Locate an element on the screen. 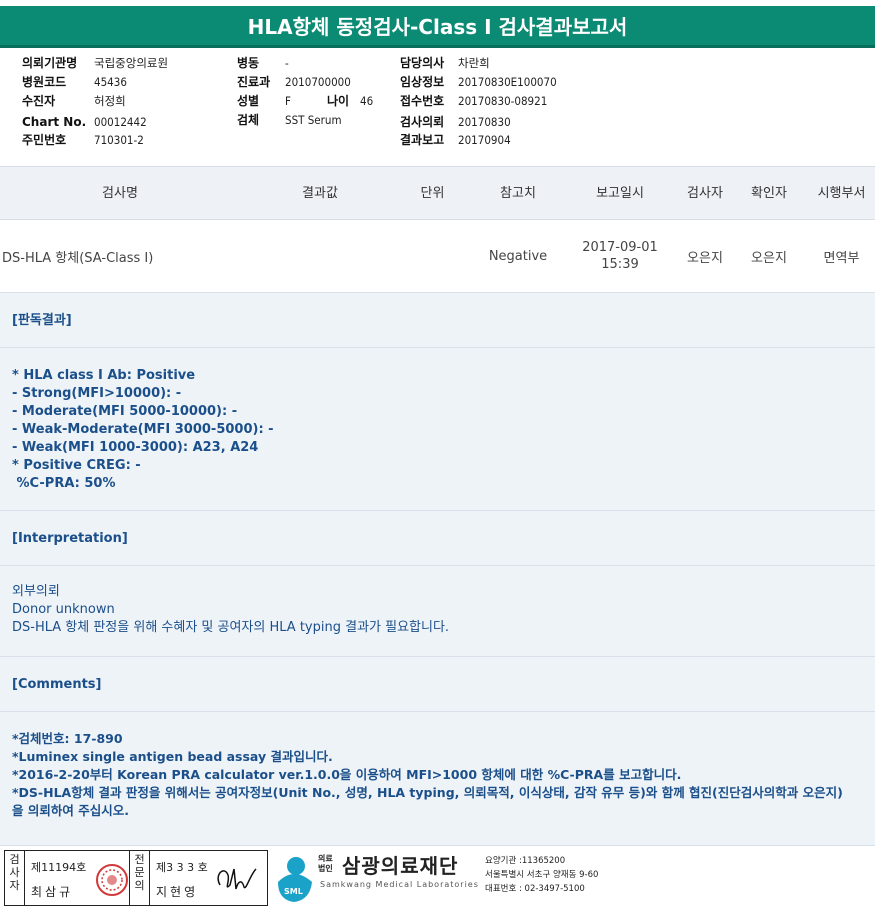 The height and width of the screenshot is (915, 875). tester-seal-icon is located at coordinates (112, 880).